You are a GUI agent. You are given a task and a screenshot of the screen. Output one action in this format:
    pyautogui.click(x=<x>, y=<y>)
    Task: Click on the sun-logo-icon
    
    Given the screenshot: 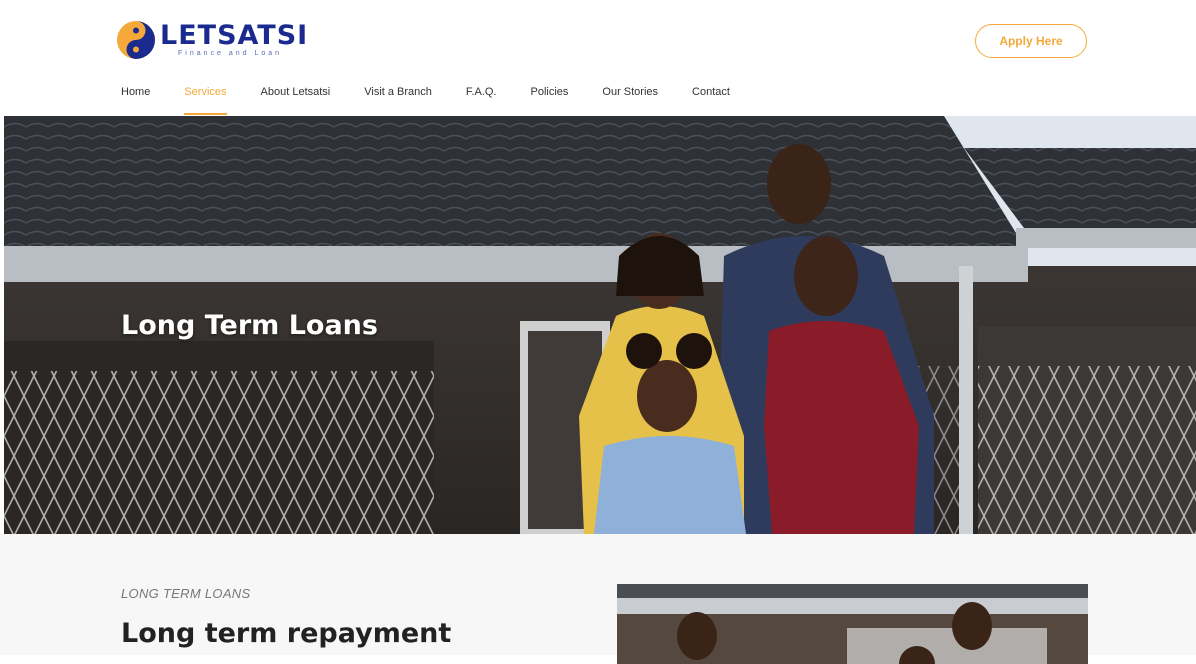 What is the action you would take?
    pyautogui.click(x=136, y=40)
    